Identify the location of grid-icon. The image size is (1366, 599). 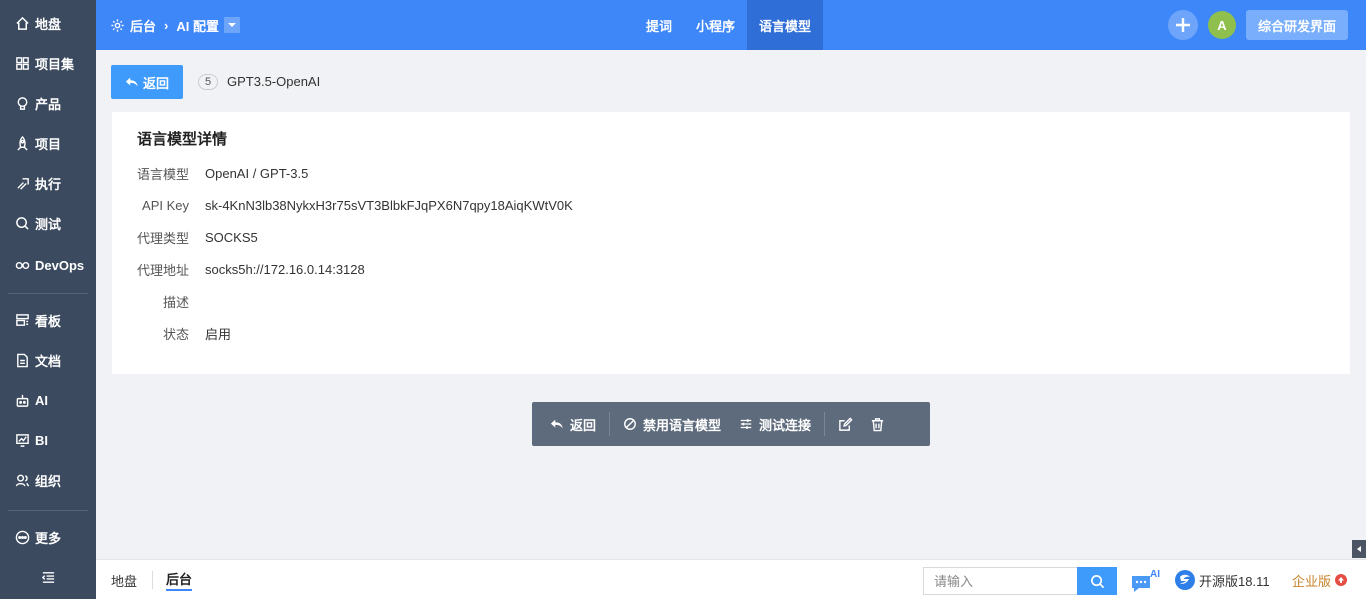
(22, 63).